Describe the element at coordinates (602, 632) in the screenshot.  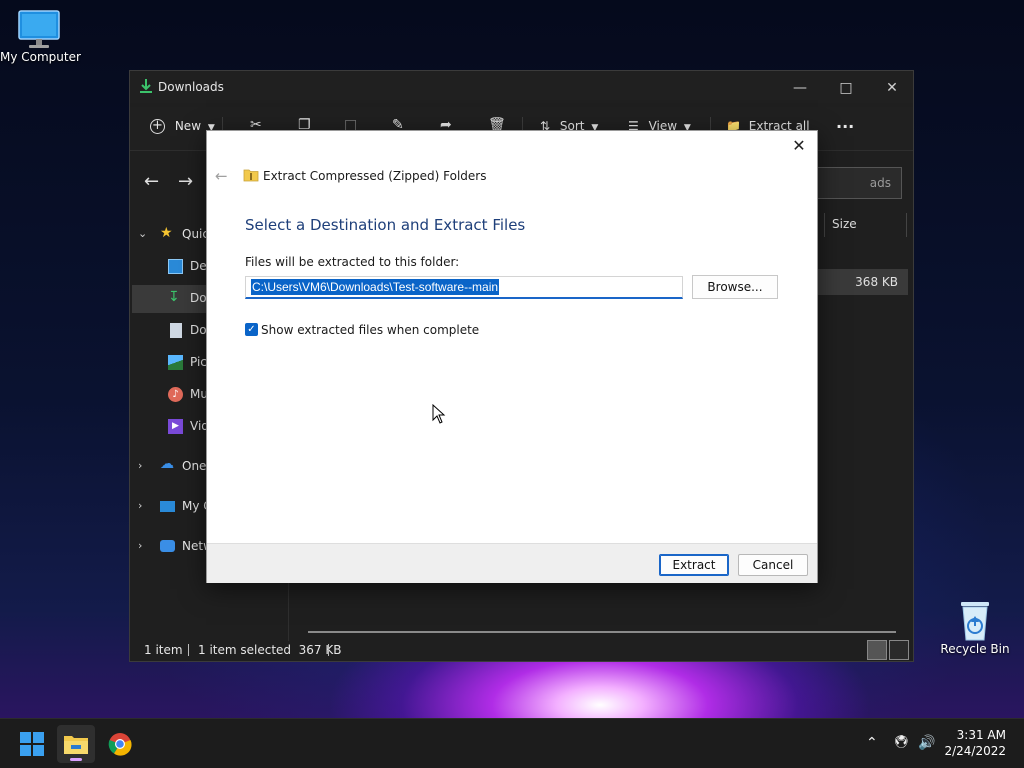
I see `horizontal-scrollbar` at that location.